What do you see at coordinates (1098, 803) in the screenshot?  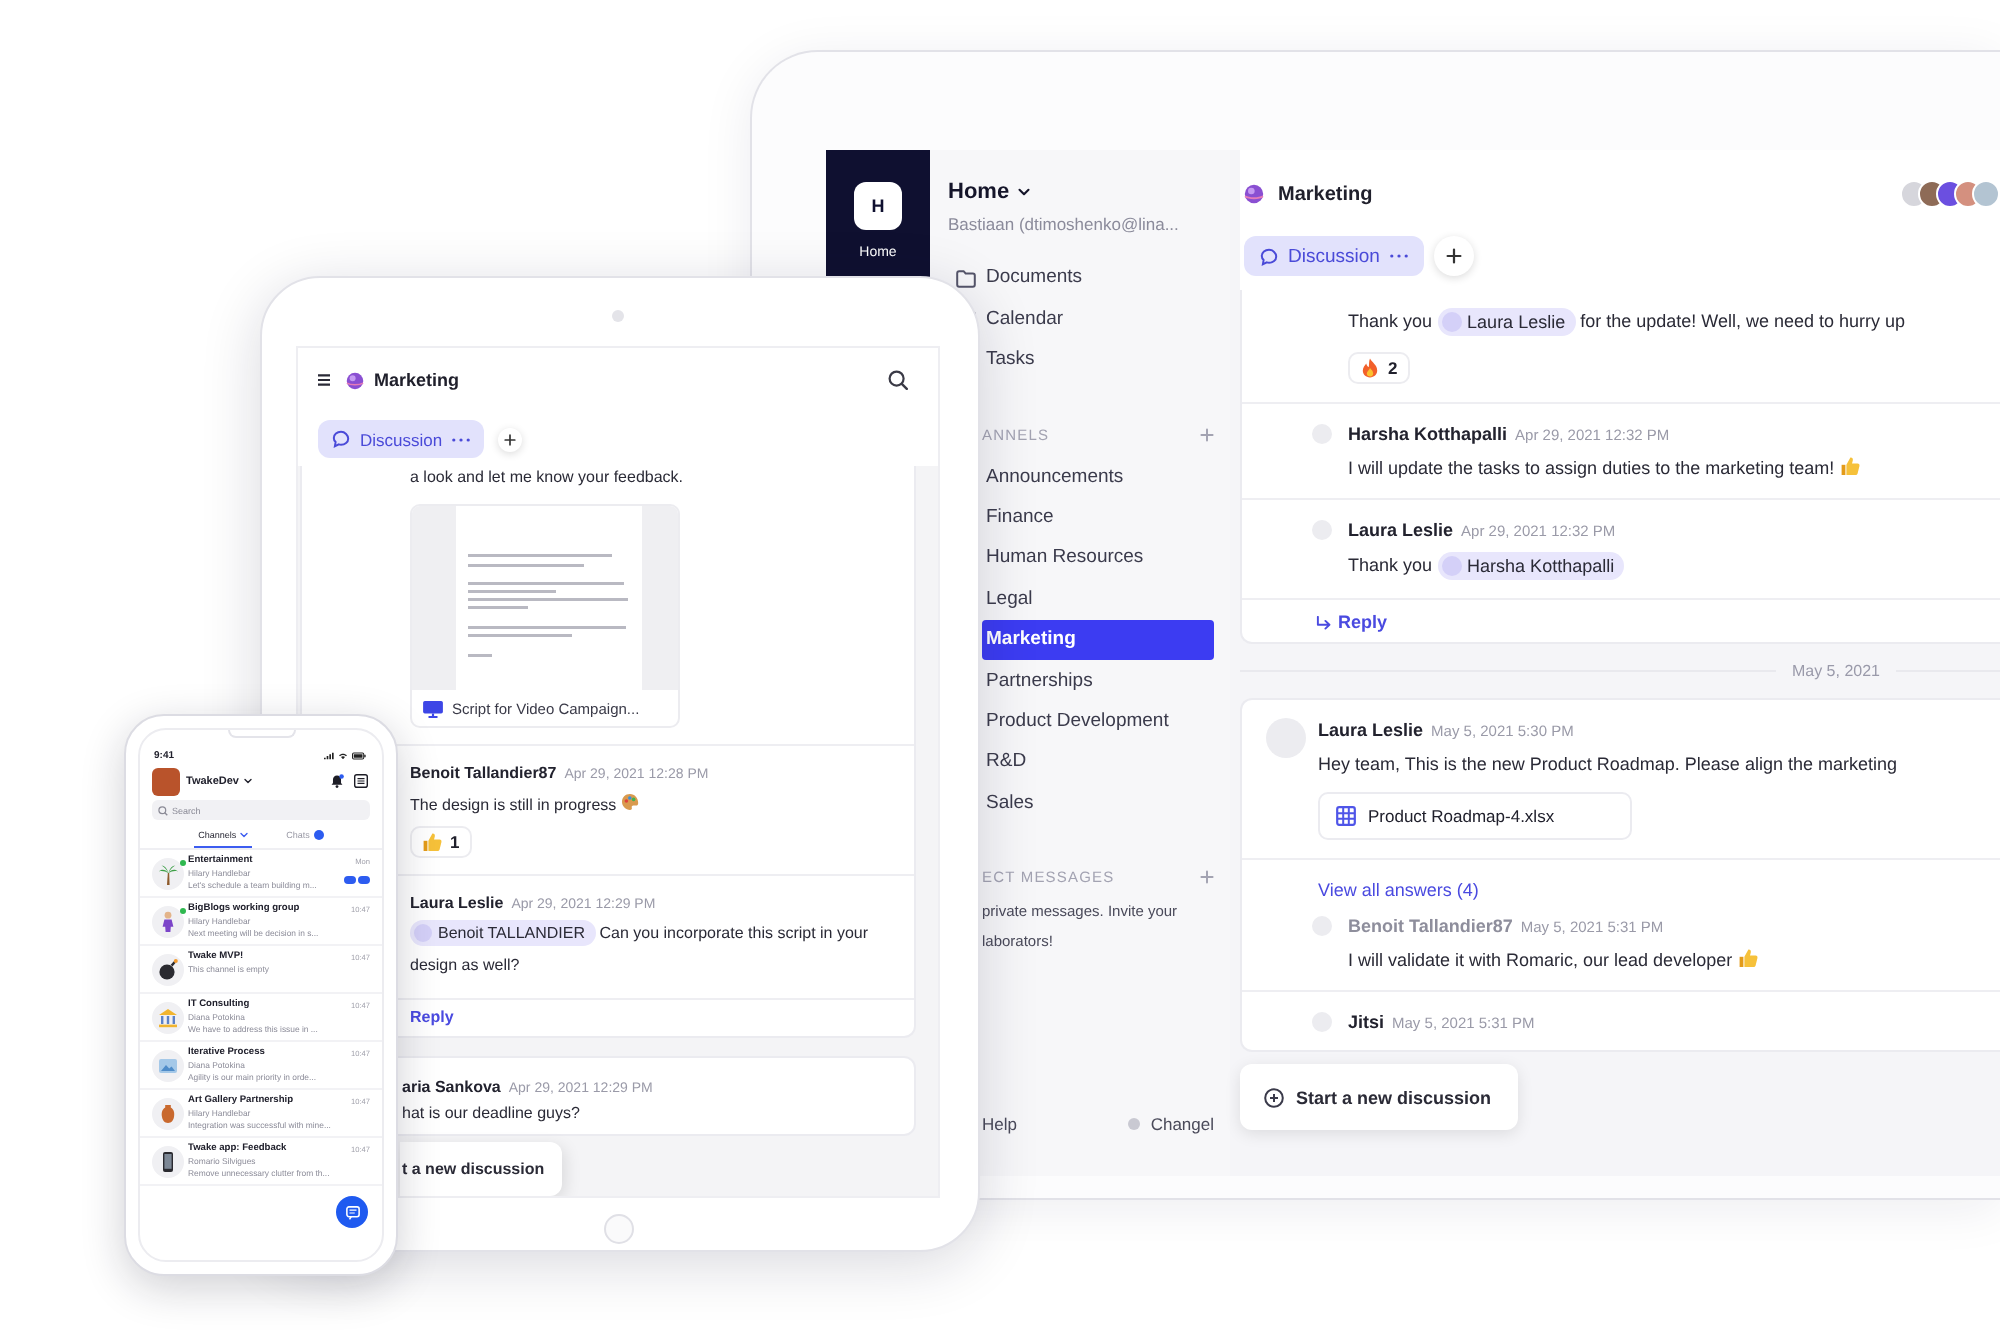 I see `channel-item: Sales` at bounding box center [1098, 803].